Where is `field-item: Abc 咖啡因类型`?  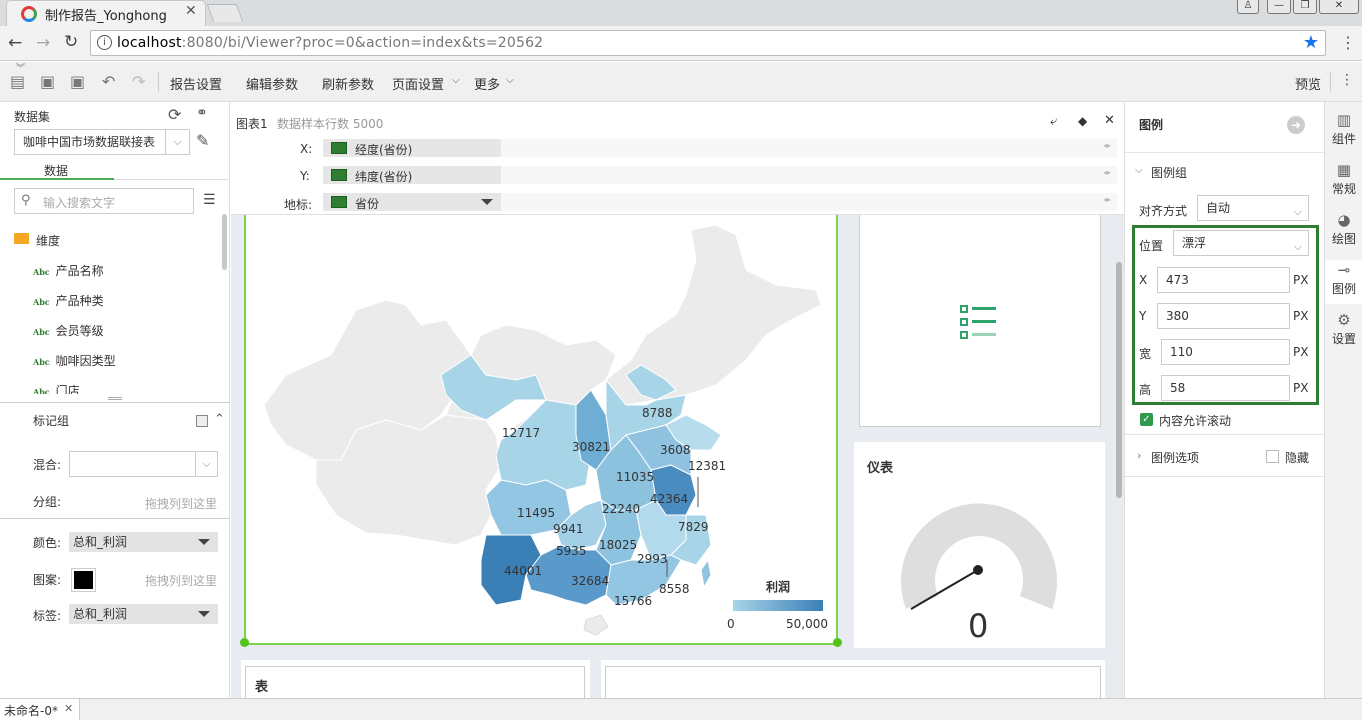 field-item: Abc 咖啡因类型 is located at coordinates (74, 360).